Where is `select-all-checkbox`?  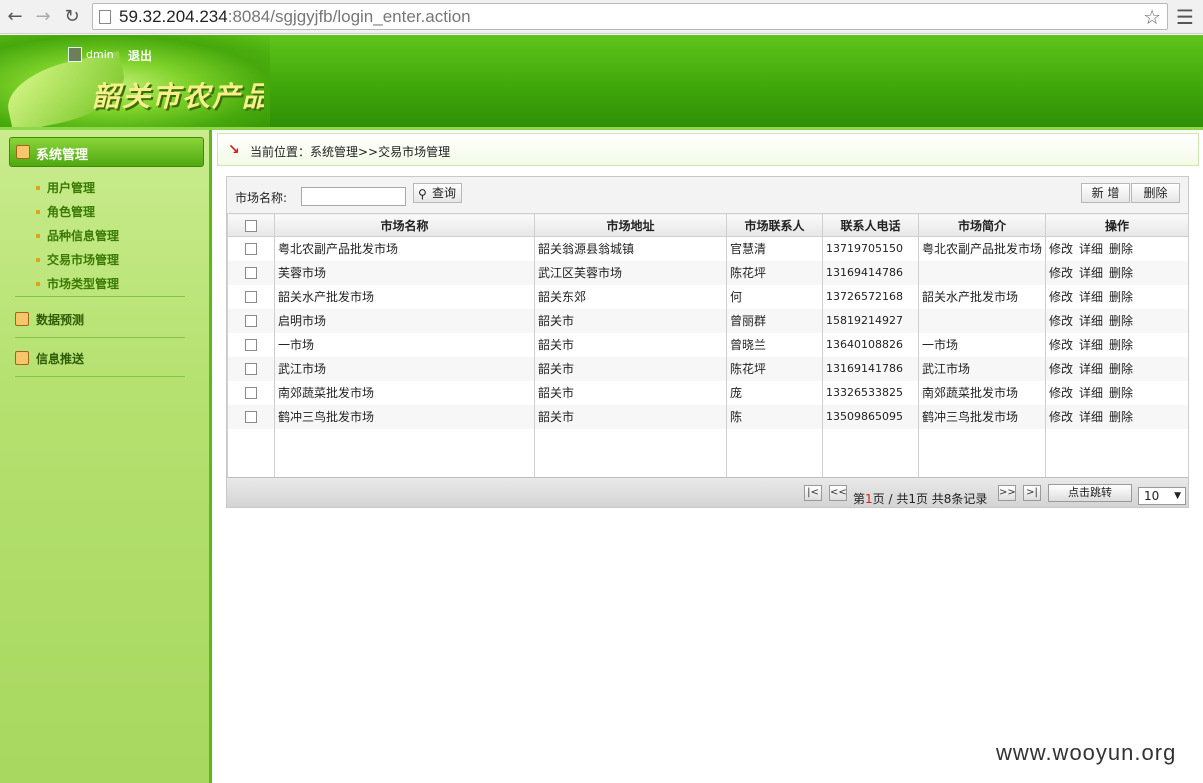 select-all-checkbox is located at coordinates (251, 225).